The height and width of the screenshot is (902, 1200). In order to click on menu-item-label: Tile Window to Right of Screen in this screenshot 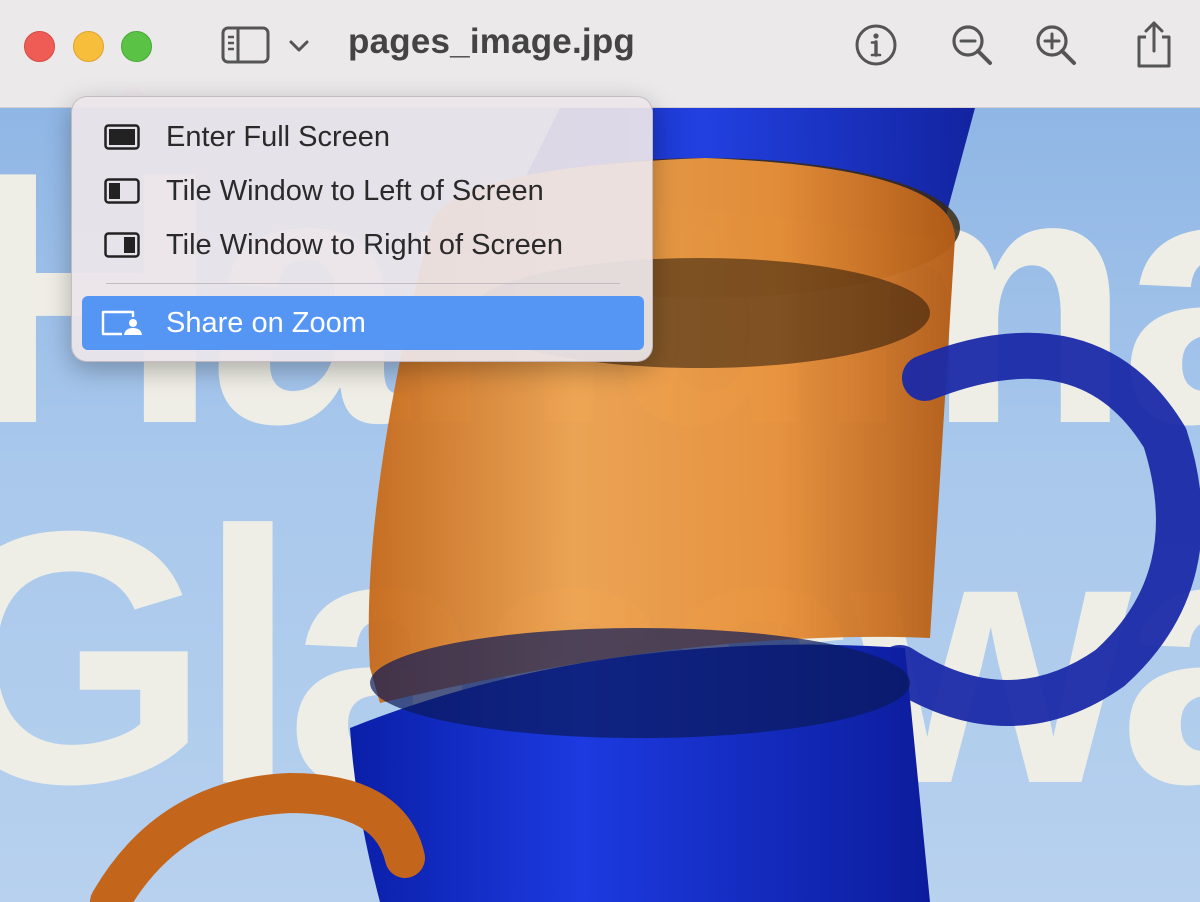, I will do `click(365, 244)`.